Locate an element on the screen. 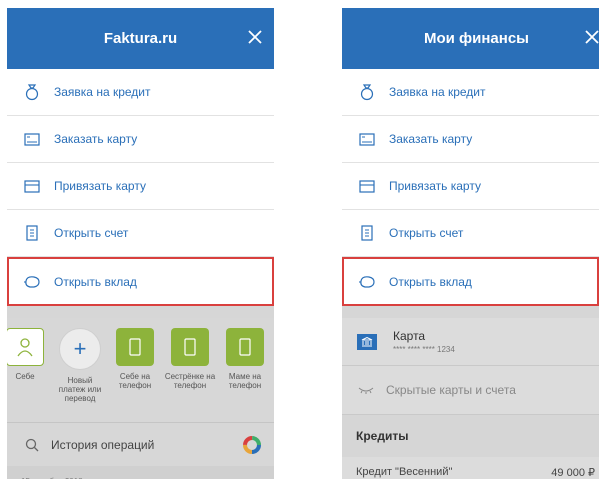 The height and width of the screenshot is (479, 599). eye-closed-icon is located at coordinates (366, 390).